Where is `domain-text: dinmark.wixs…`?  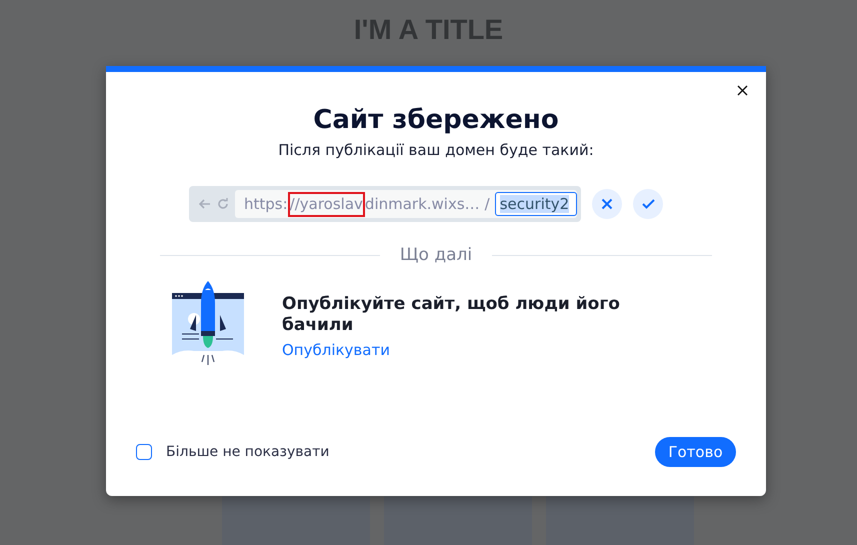
domain-text: dinmark.wixs… is located at coordinates (422, 204).